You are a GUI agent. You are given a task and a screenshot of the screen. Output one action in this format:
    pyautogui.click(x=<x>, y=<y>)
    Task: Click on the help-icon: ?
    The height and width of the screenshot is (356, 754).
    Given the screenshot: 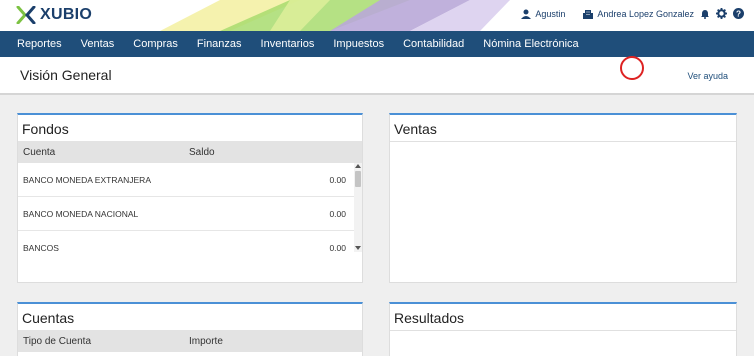 What is the action you would take?
    pyautogui.click(x=738, y=13)
    